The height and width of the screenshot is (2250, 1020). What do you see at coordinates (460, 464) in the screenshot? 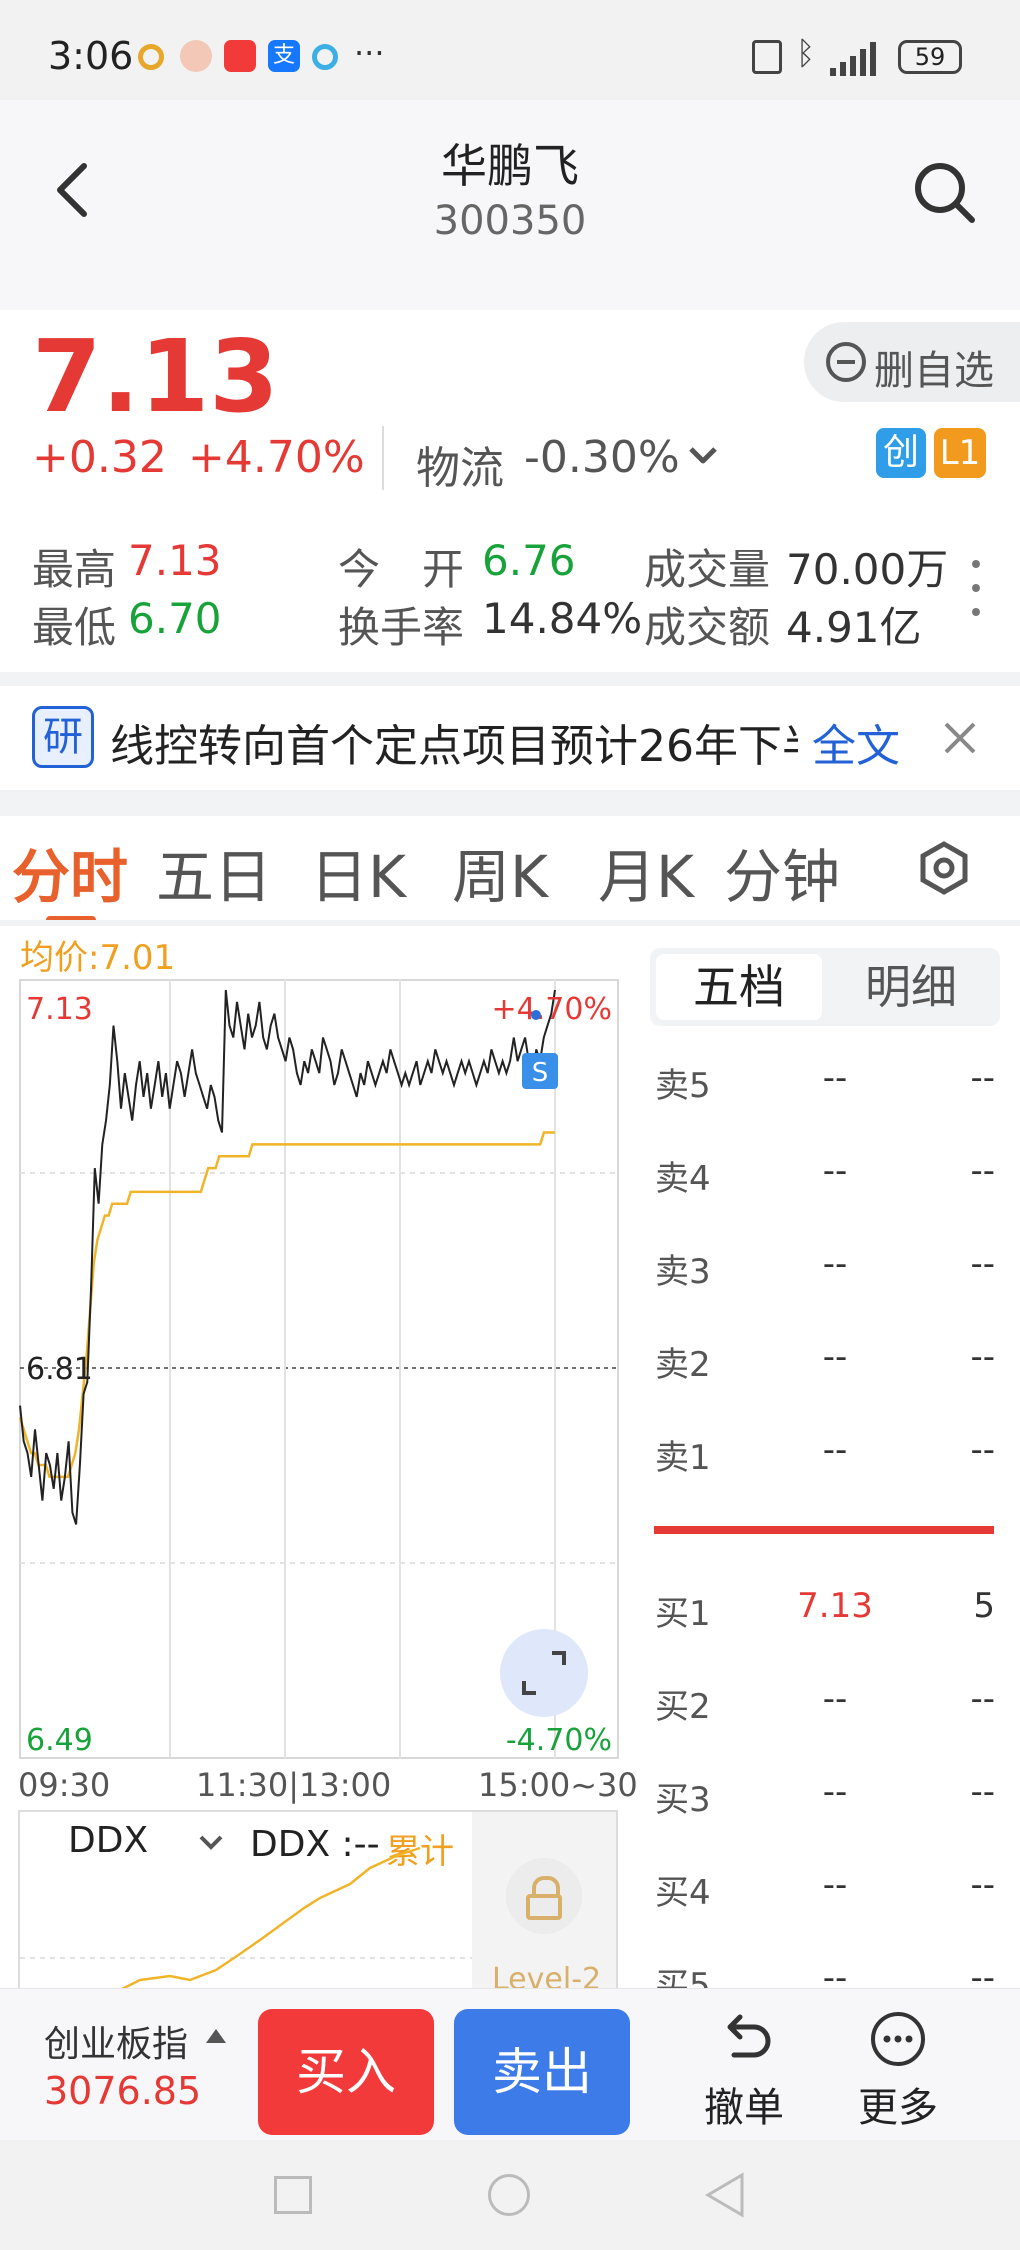
I see `sector-label: 物流` at bounding box center [460, 464].